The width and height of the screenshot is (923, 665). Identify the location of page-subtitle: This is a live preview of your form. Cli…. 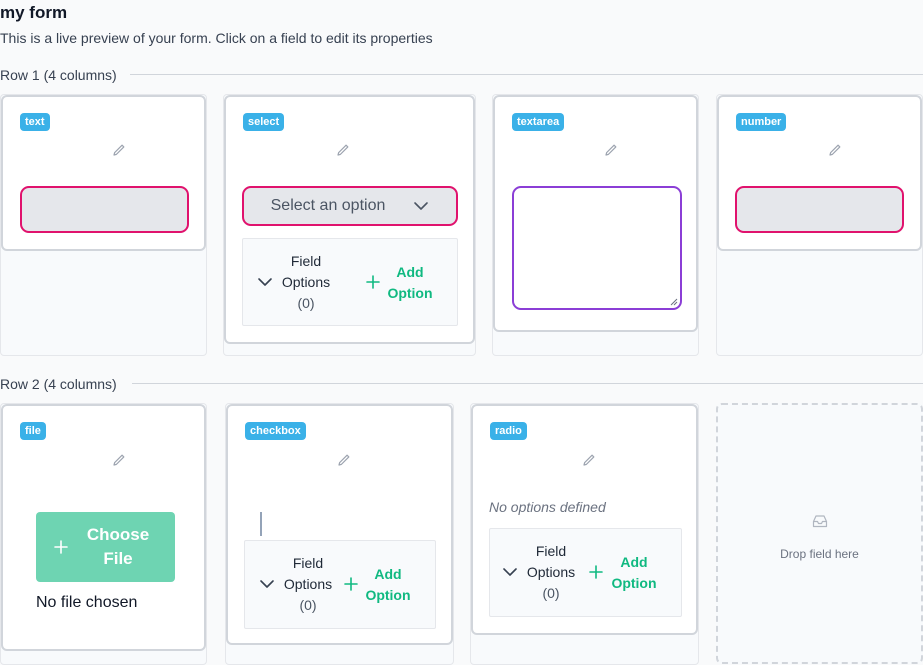
(216, 38).